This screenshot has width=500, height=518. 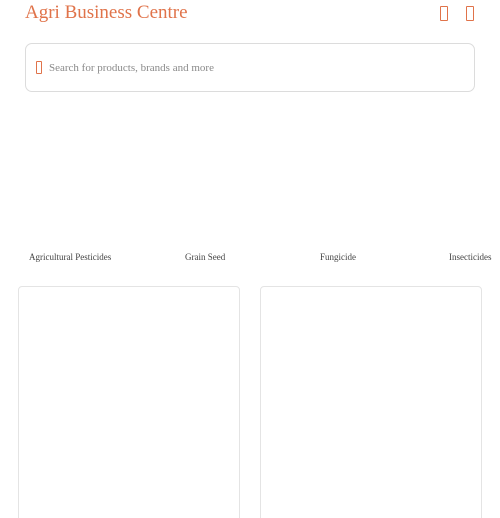 I want to click on category-fungicide: Fungicide, so click(x=338, y=257).